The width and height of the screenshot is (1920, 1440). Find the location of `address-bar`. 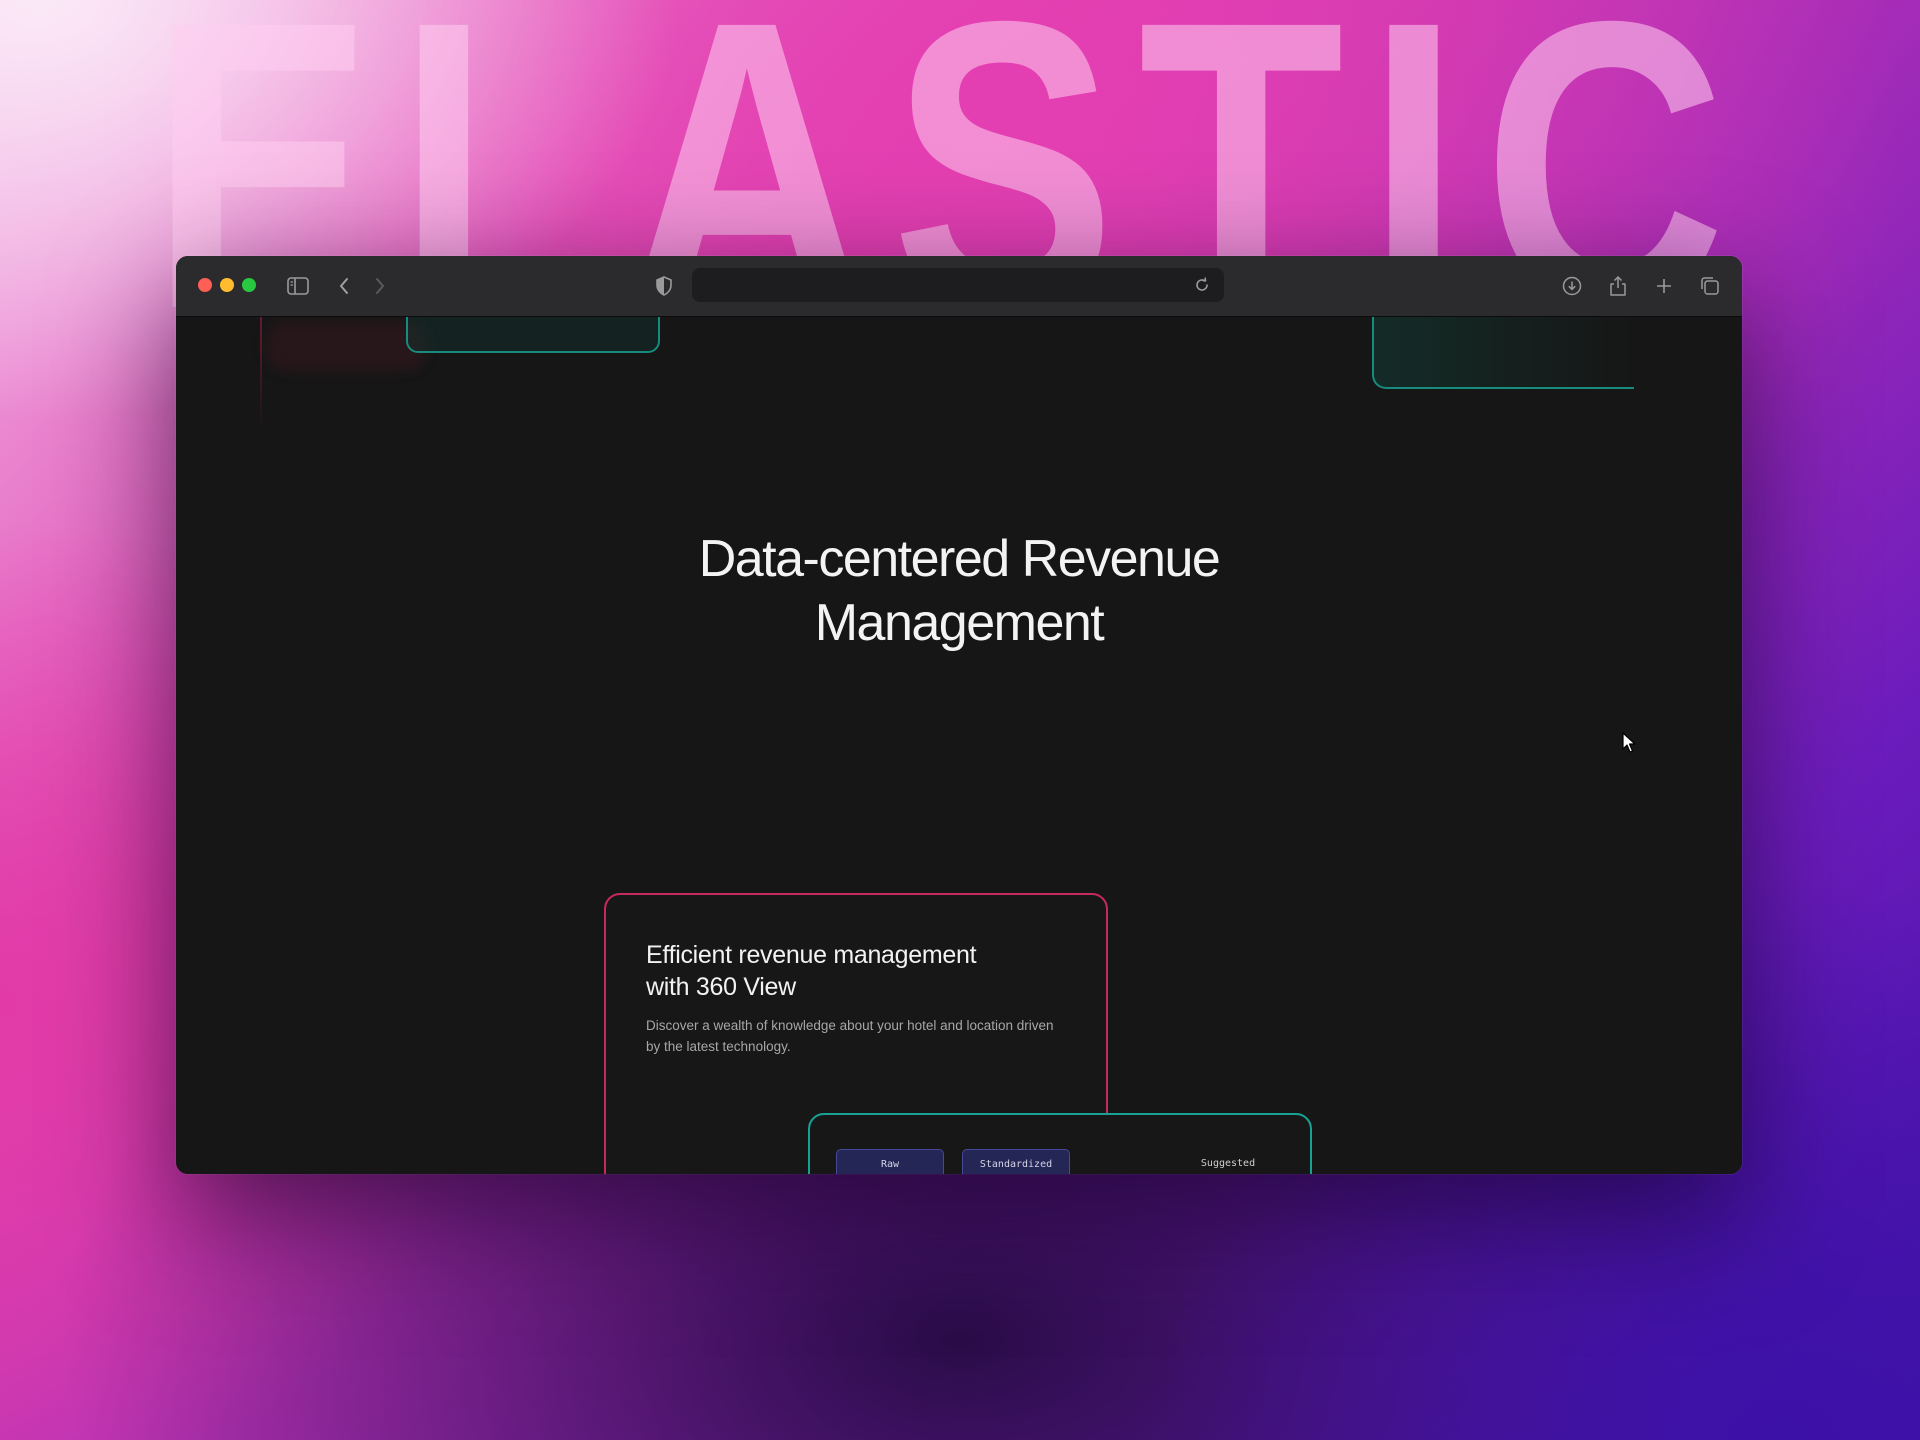

address-bar is located at coordinates (958, 285).